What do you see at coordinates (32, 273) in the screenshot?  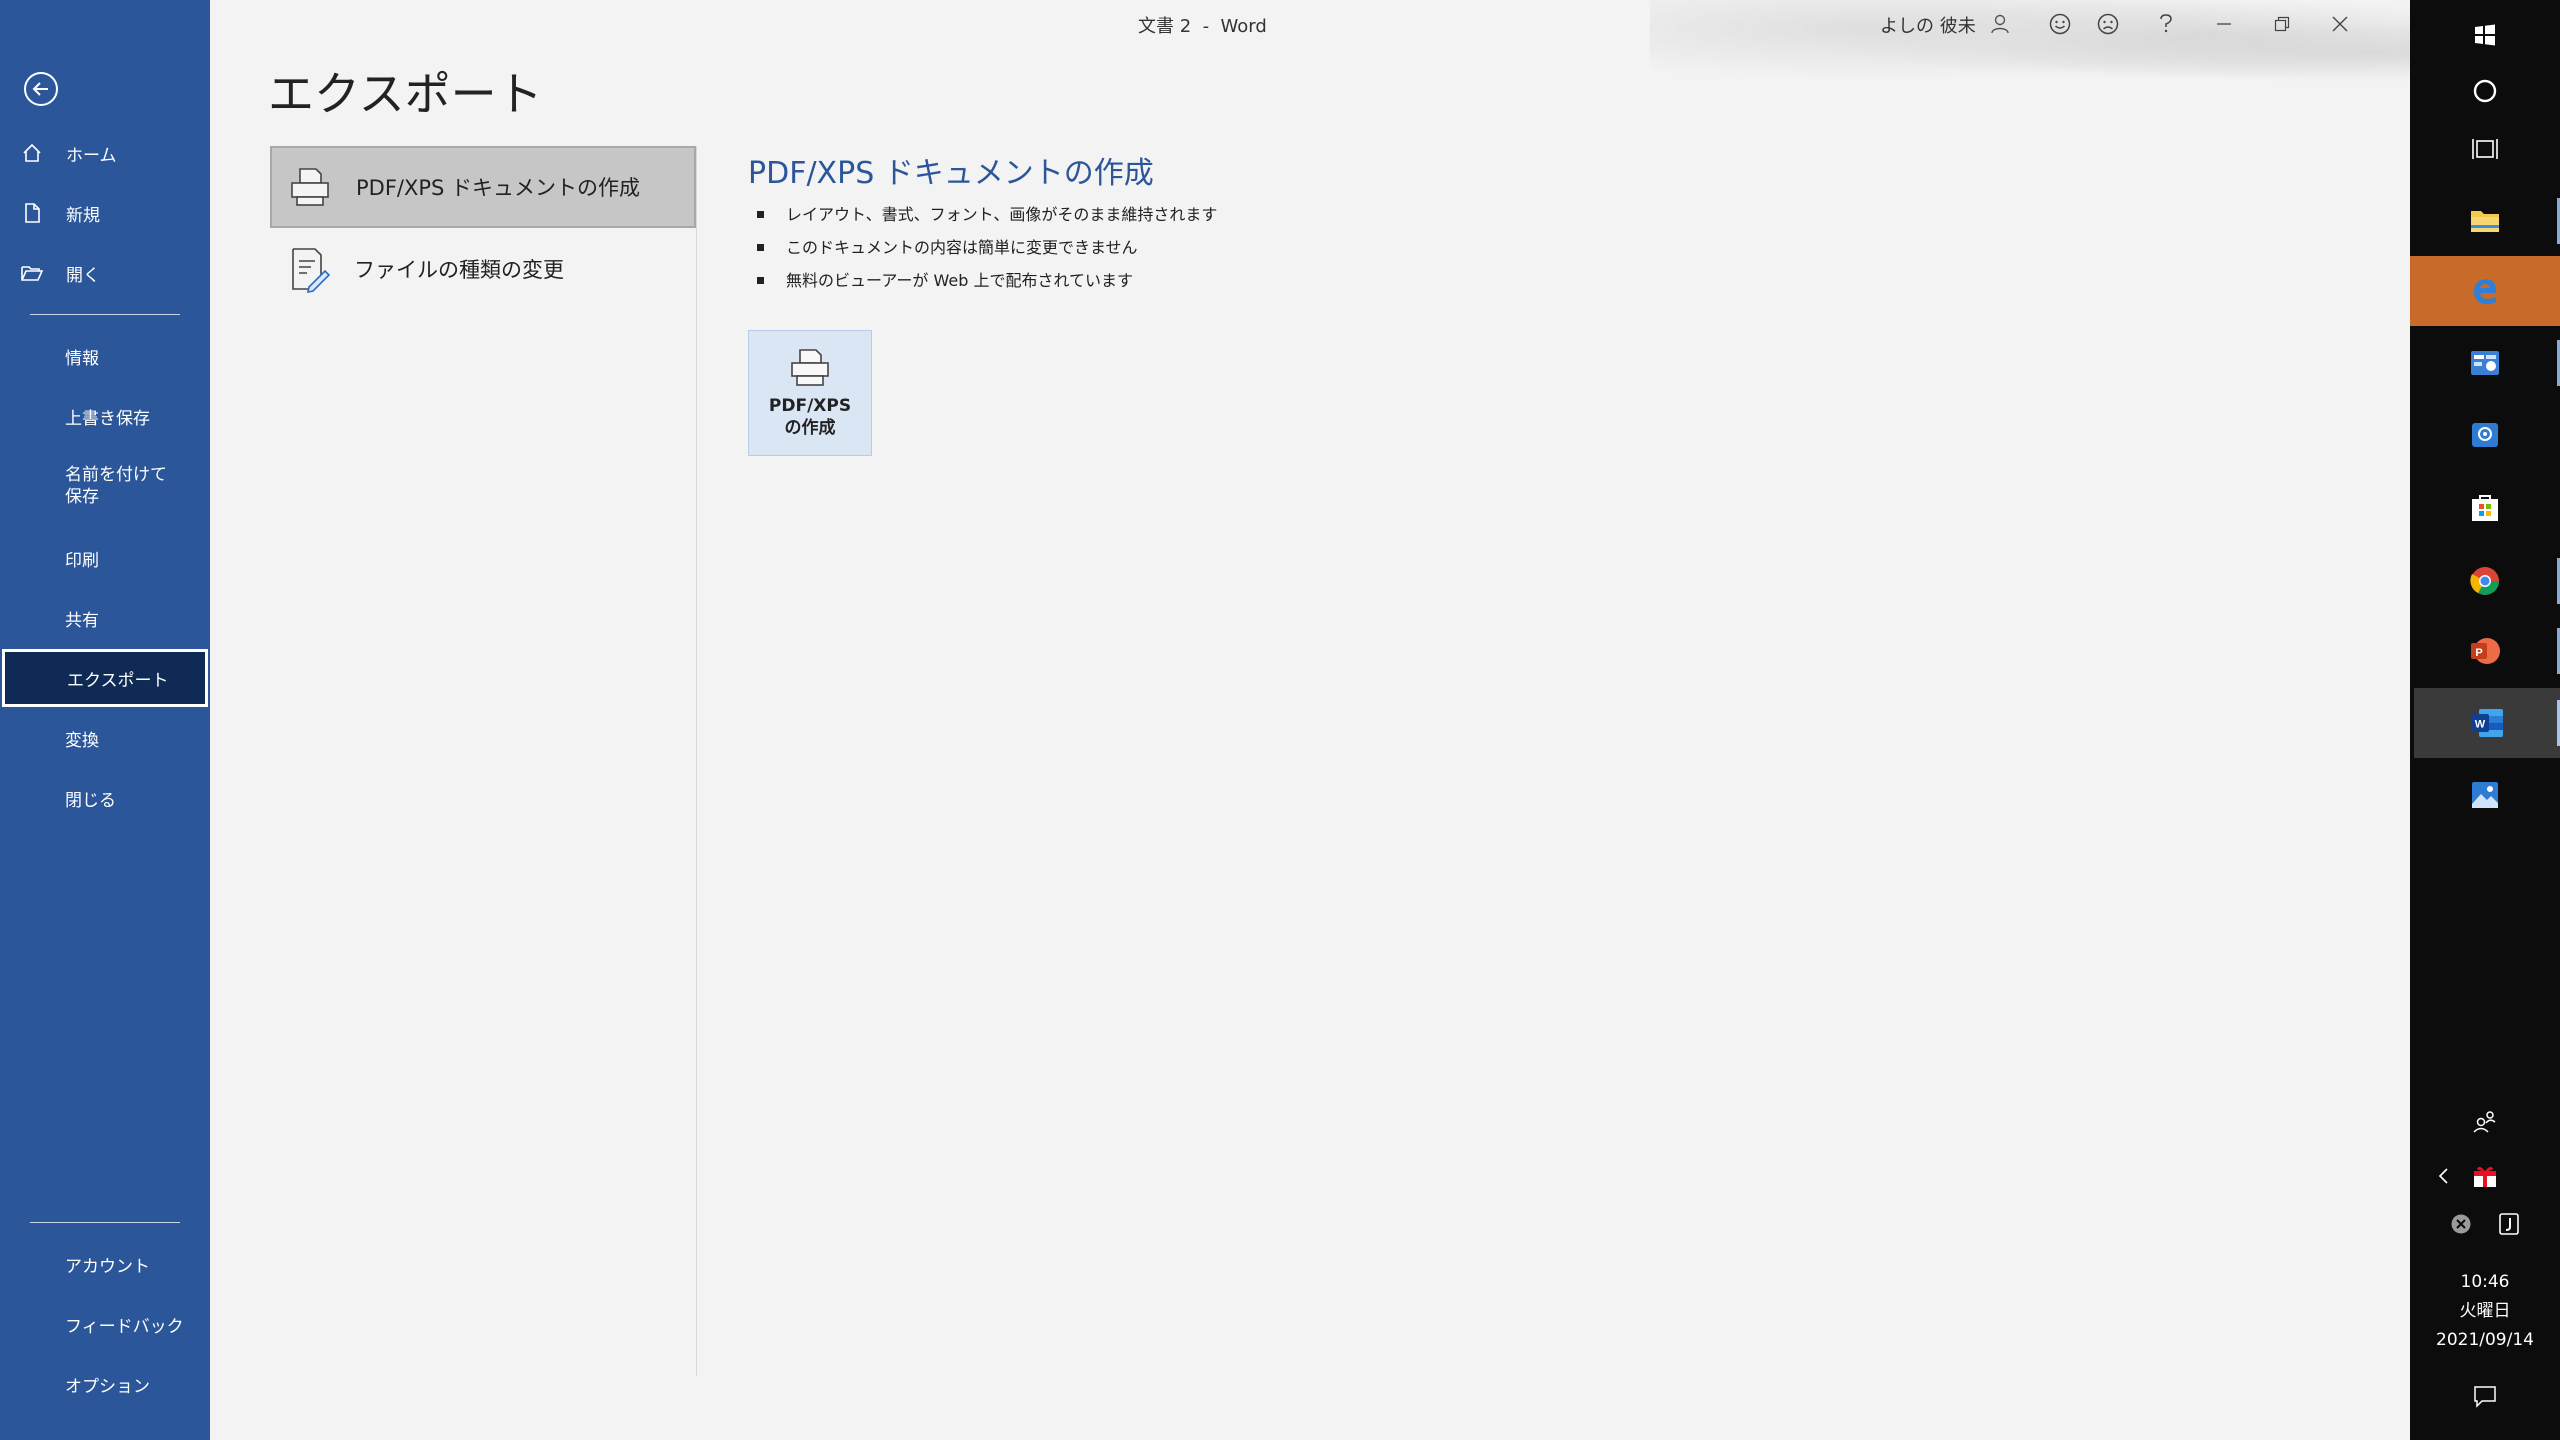 I see `folder-open-icon` at bounding box center [32, 273].